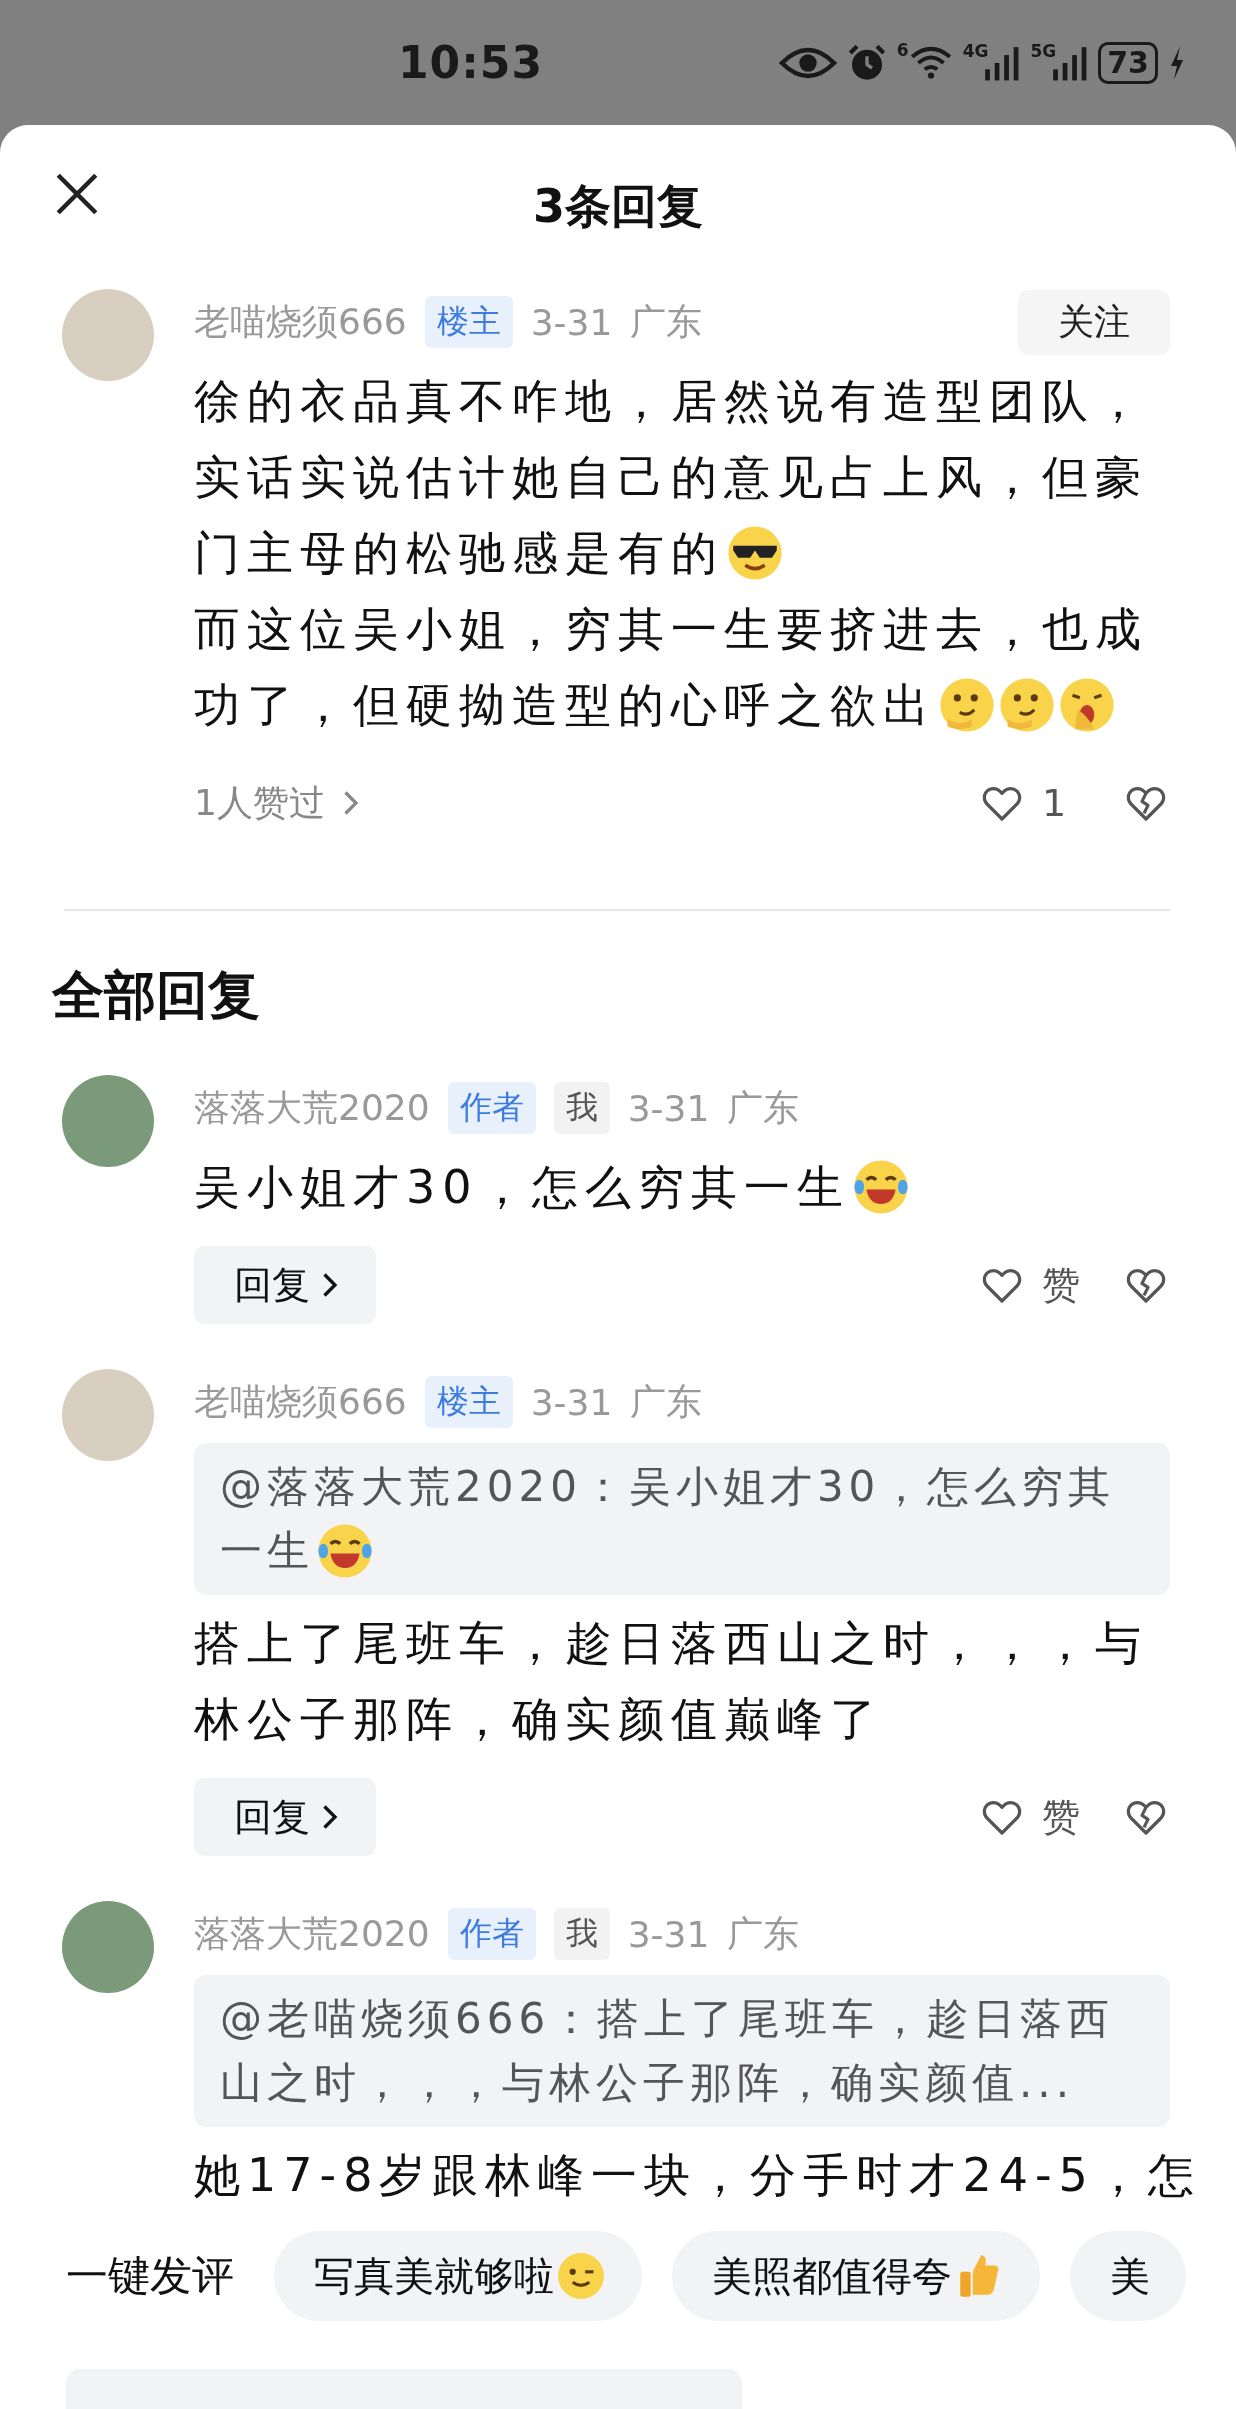  I want to click on comment-text: 她17-8岁跟林峰一块，分手时才24-5，怎, so click(697, 2175).